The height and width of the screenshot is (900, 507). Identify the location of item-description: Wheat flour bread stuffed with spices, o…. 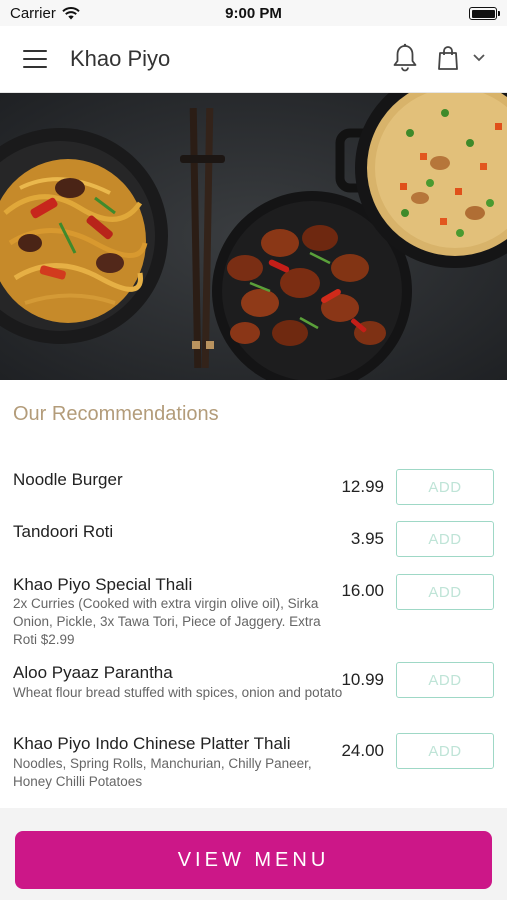
(178, 692).